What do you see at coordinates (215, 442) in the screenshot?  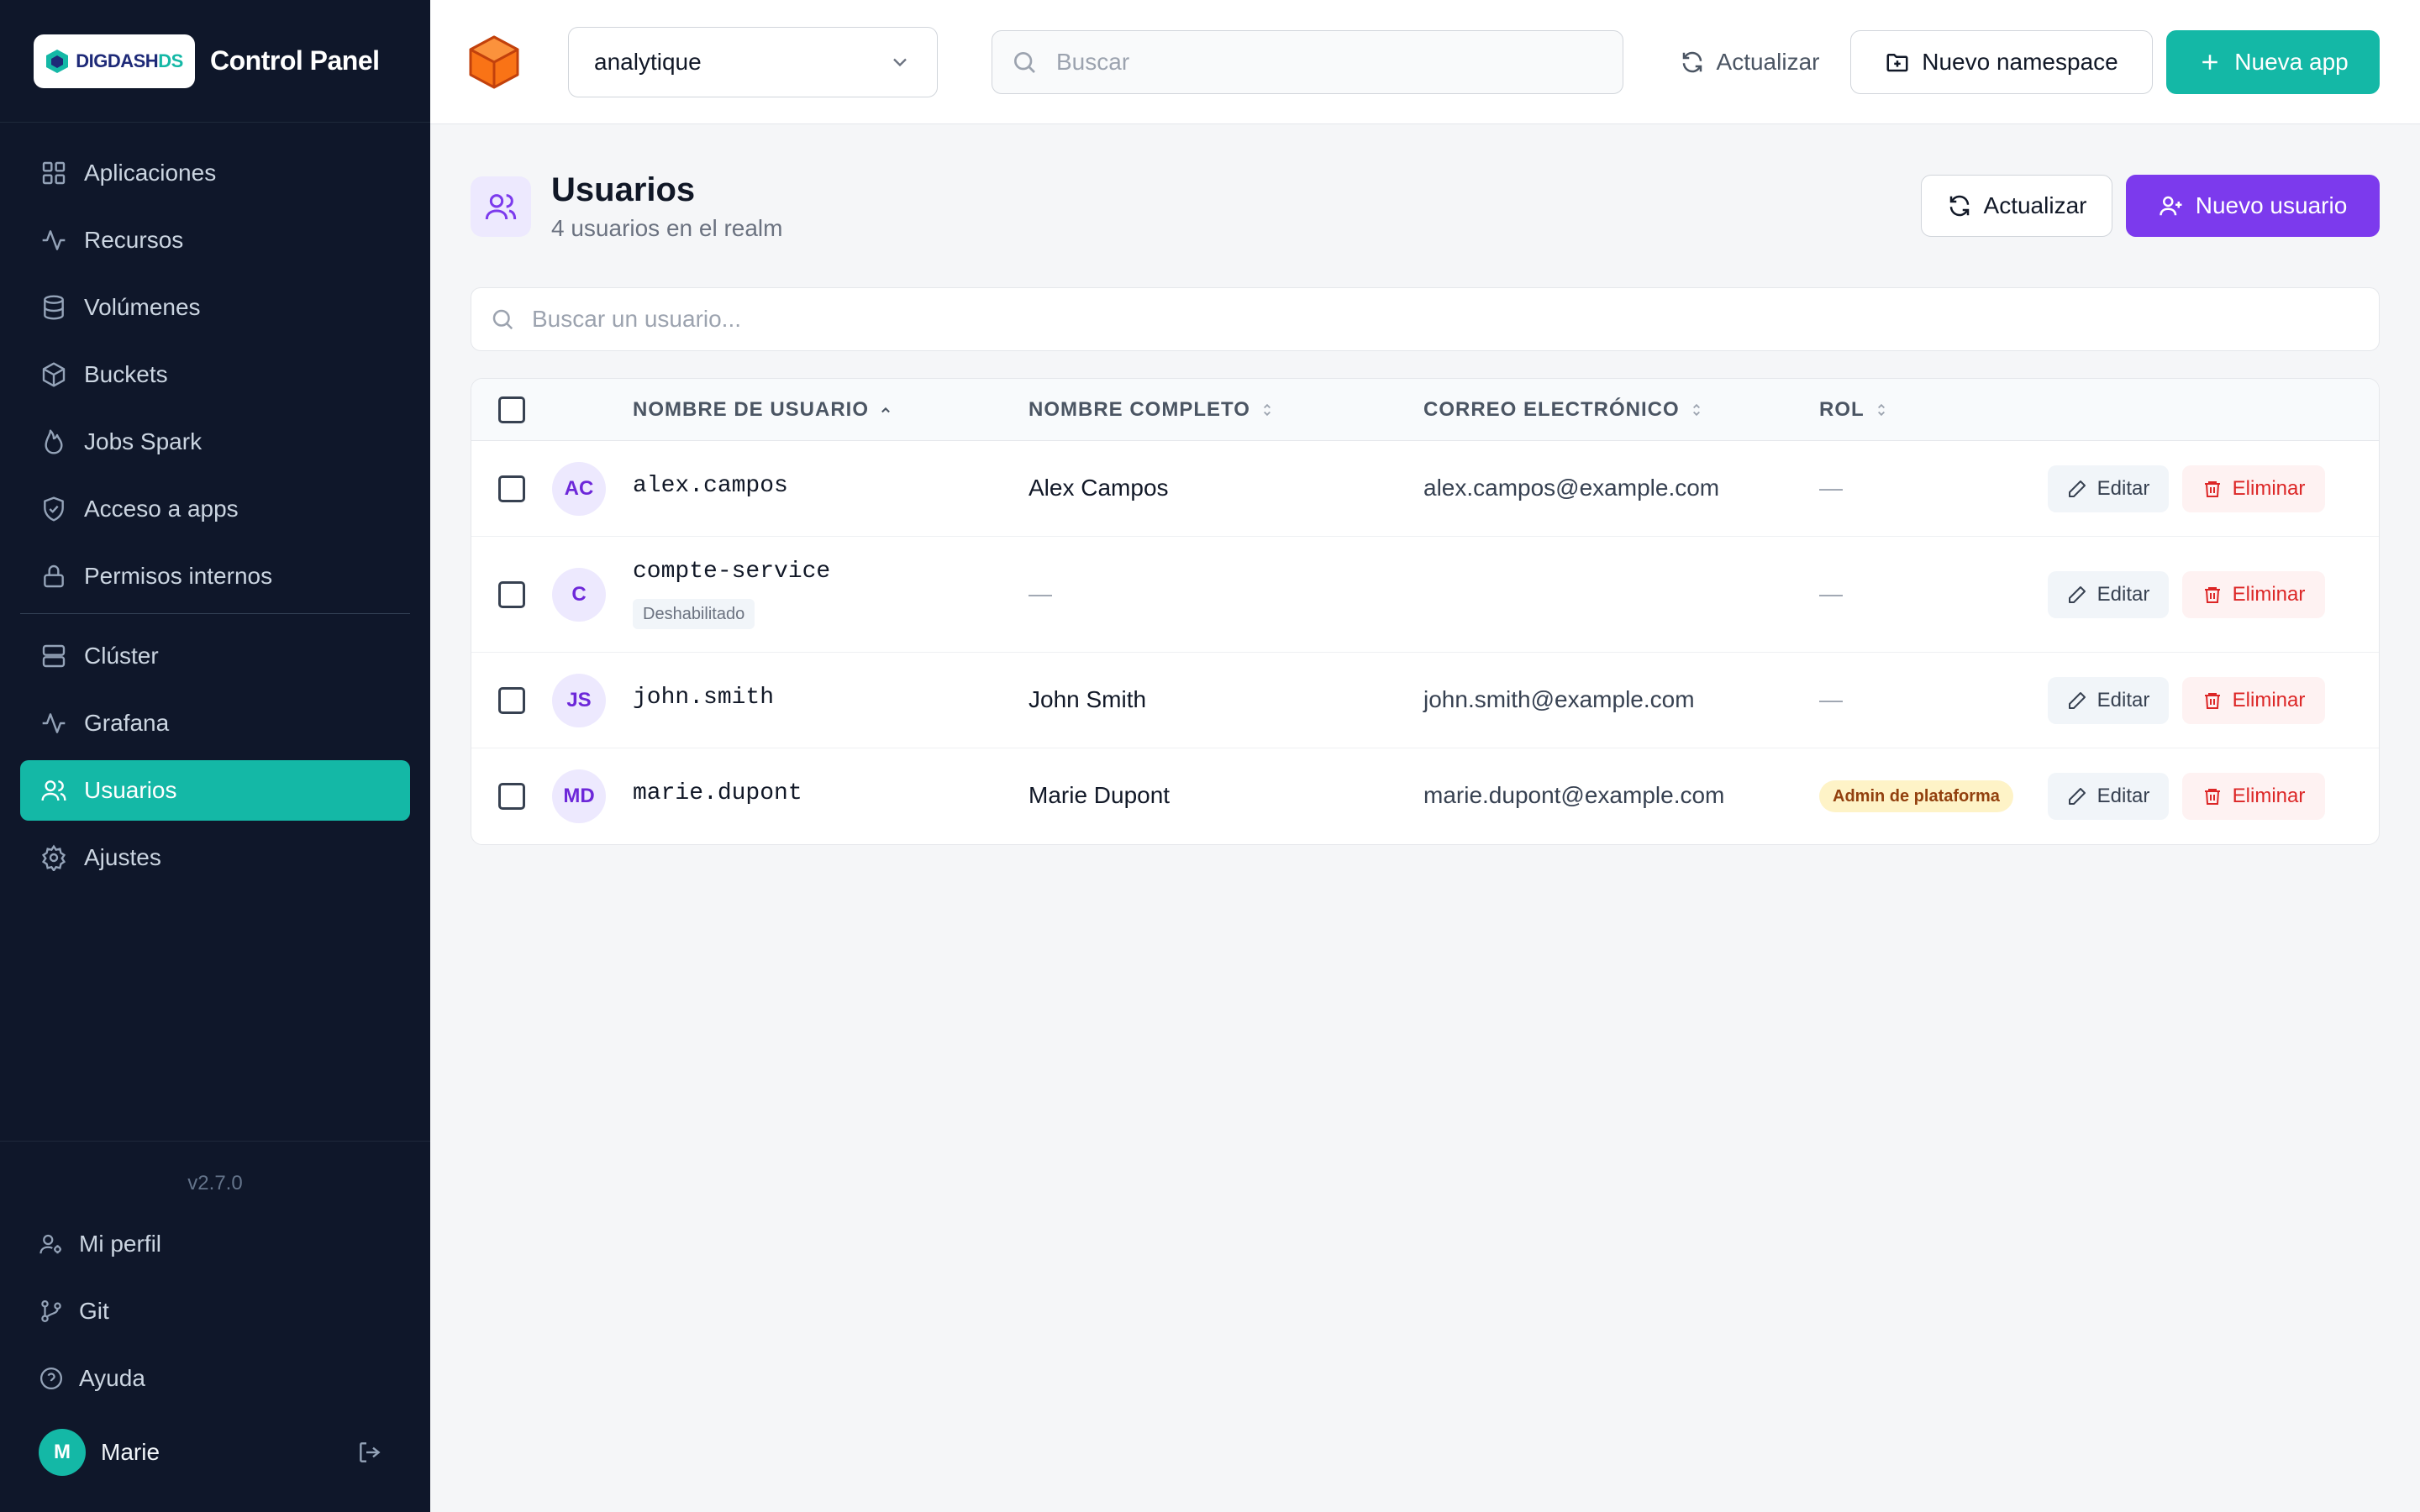 I see `sidebar-item-jobs-spark: Jobs Spark` at bounding box center [215, 442].